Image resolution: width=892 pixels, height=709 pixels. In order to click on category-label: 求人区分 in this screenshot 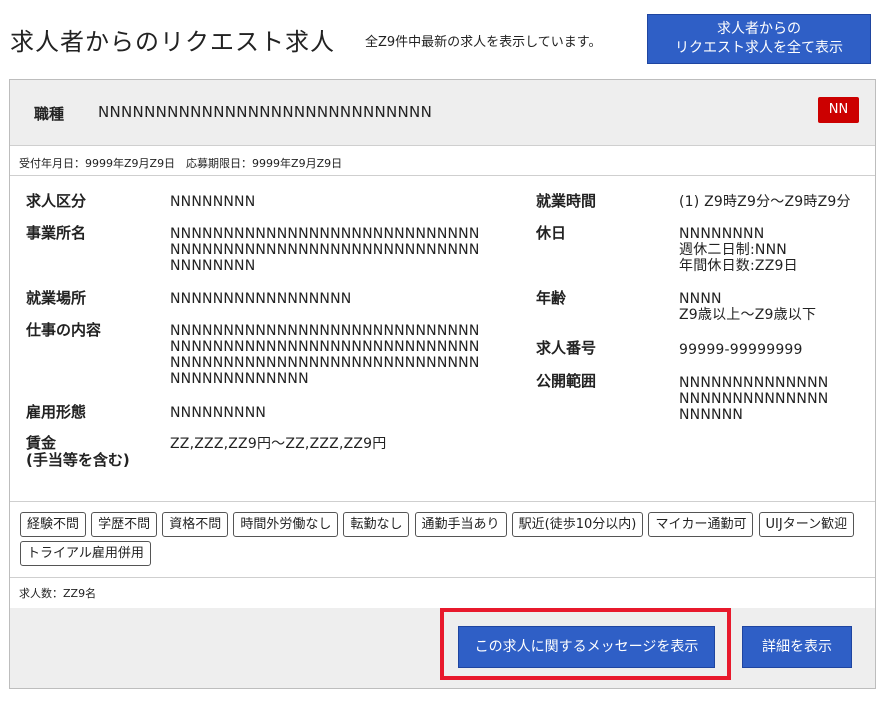, I will do `click(56, 201)`.